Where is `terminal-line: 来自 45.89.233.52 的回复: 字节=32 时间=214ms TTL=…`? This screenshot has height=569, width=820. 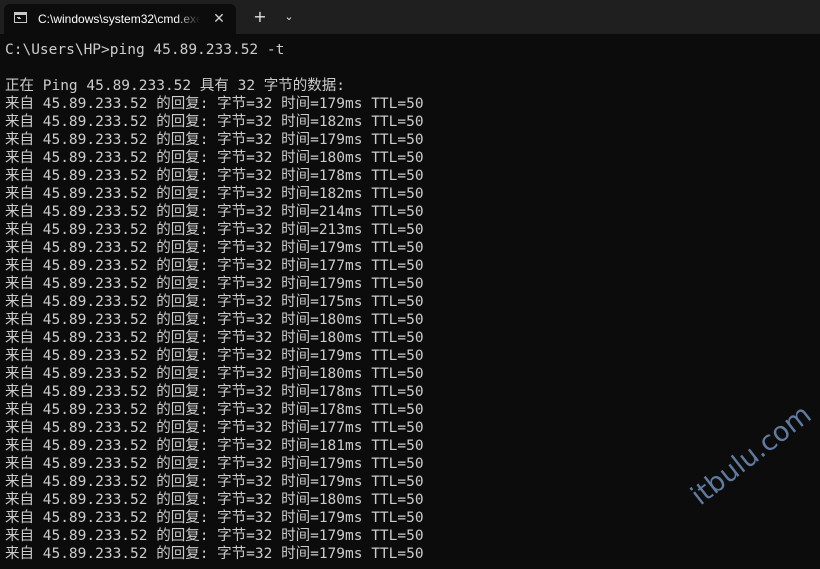 terminal-line: 来自 45.89.233.52 的回复: 字节=32 时间=214ms TTL=… is located at coordinates (214, 212).